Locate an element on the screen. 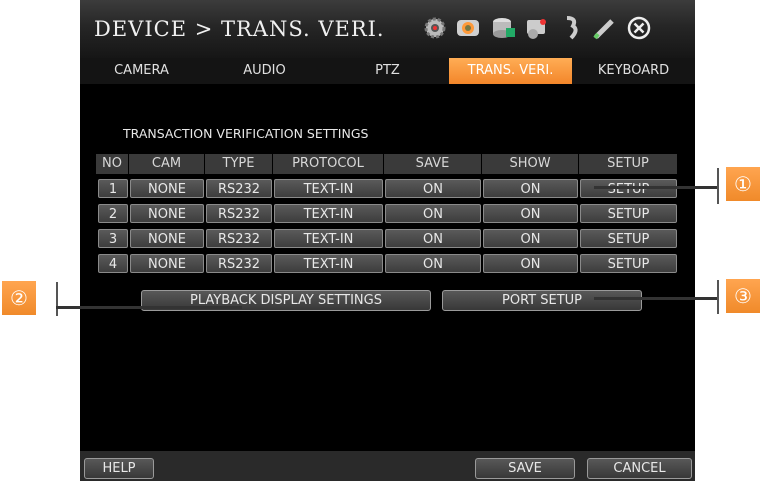  camera-icon is located at coordinates (469, 28).